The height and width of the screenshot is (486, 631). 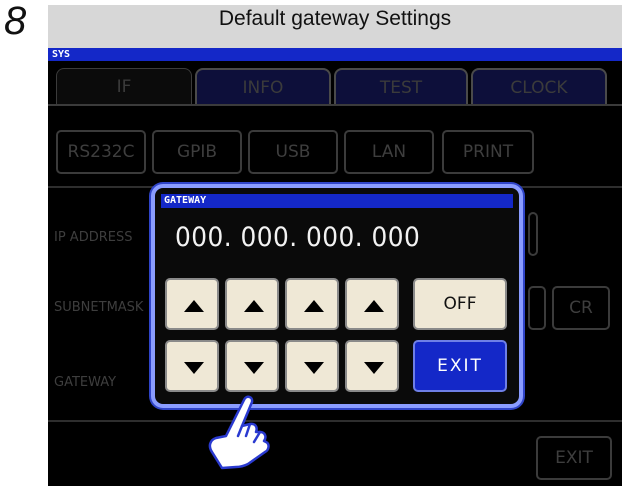 What do you see at coordinates (539, 86) in the screenshot?
I see `tab-clock: CLOCK` at bounding box center [539, 86].